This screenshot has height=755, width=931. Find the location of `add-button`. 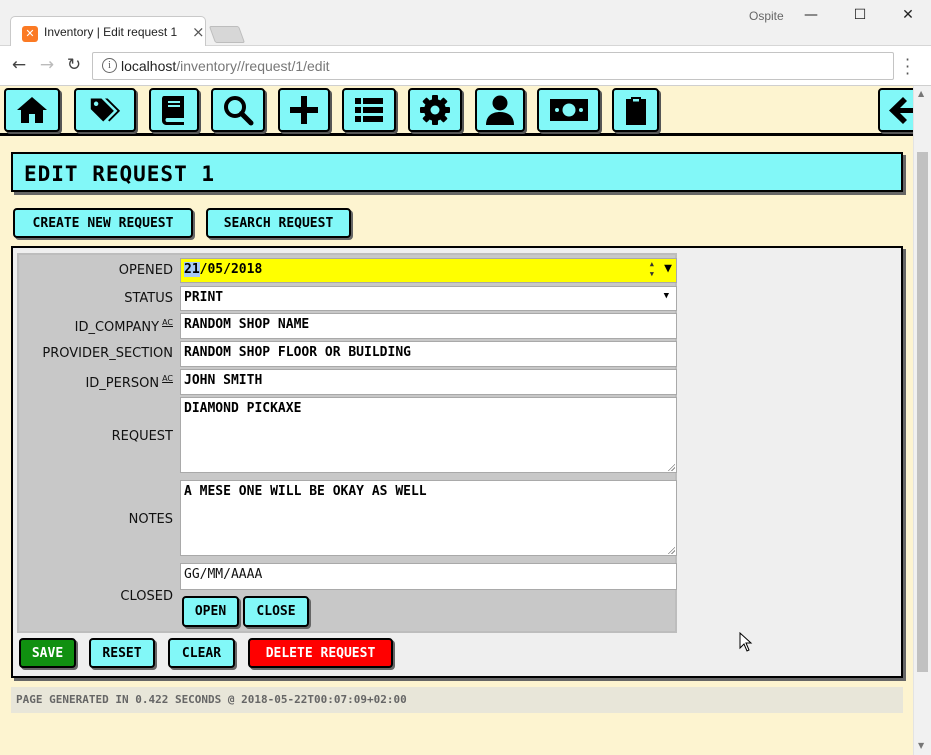

add-button is located at coordinates (304, 110).